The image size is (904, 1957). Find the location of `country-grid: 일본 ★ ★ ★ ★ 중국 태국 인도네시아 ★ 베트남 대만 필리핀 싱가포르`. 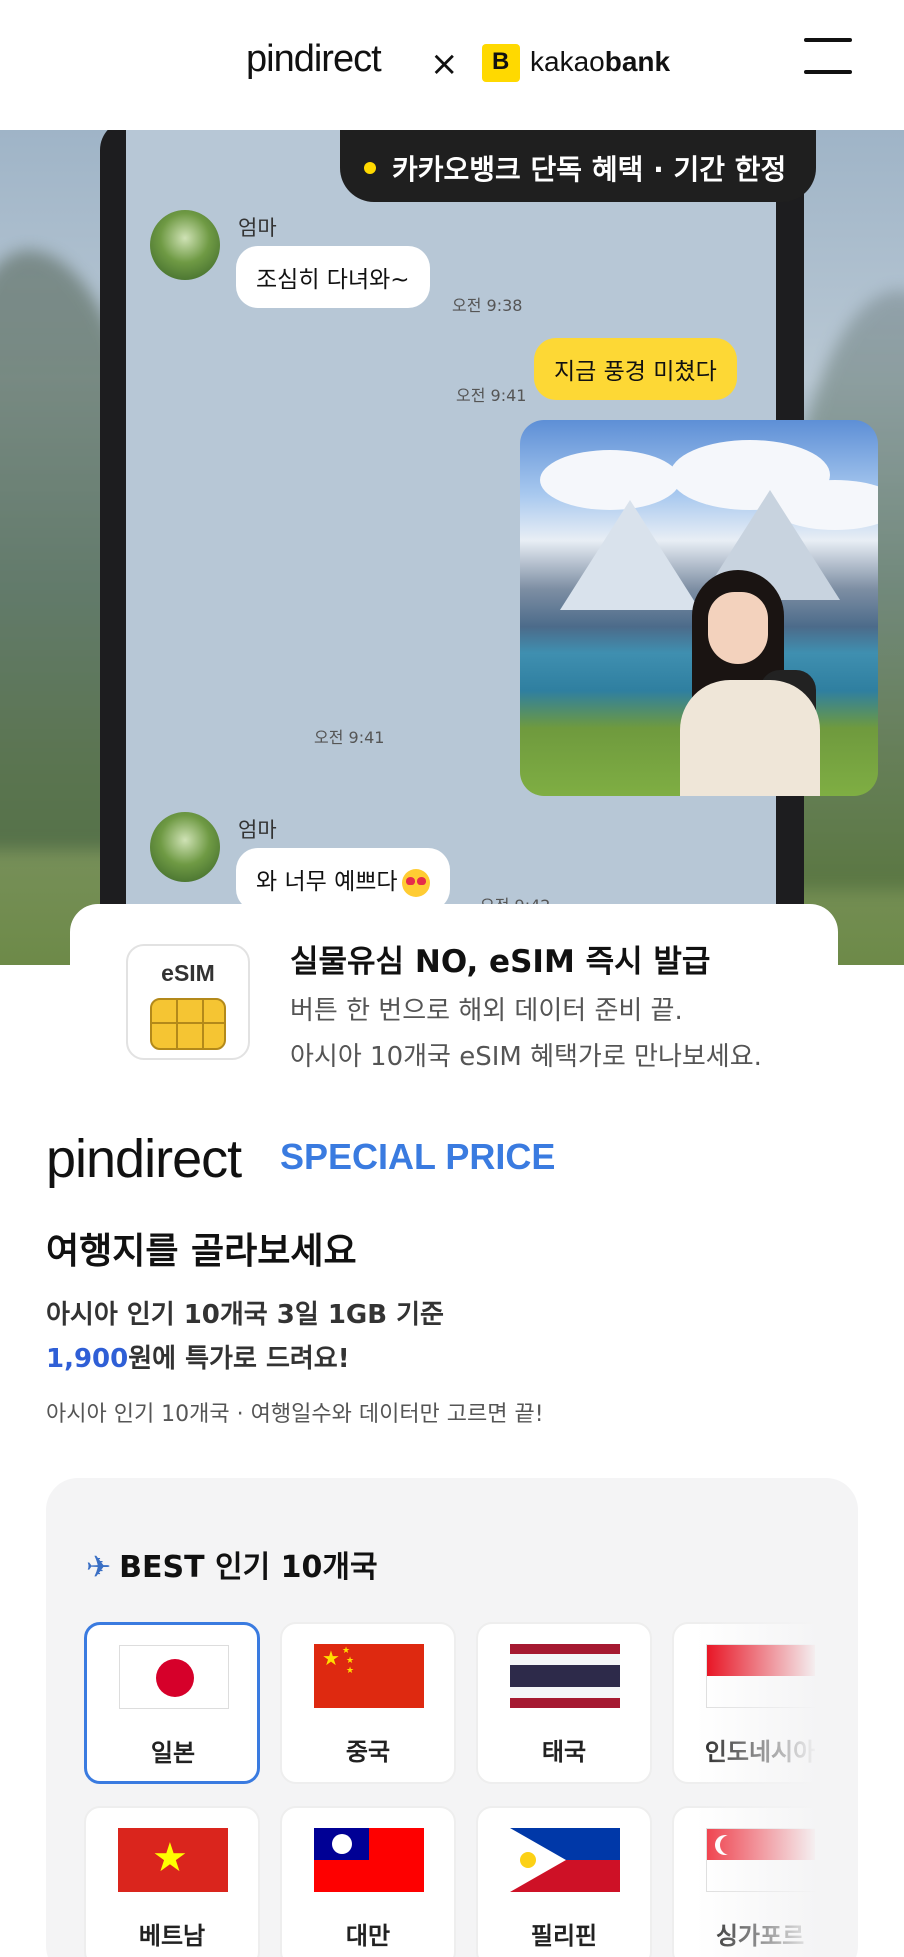

country-grid: 일본 ★ ★ ★ ★ 중국 태국 인도네시아 ★ 베트남 대만 필리핀 싱가포르 is located at coordinates (451, 1789).